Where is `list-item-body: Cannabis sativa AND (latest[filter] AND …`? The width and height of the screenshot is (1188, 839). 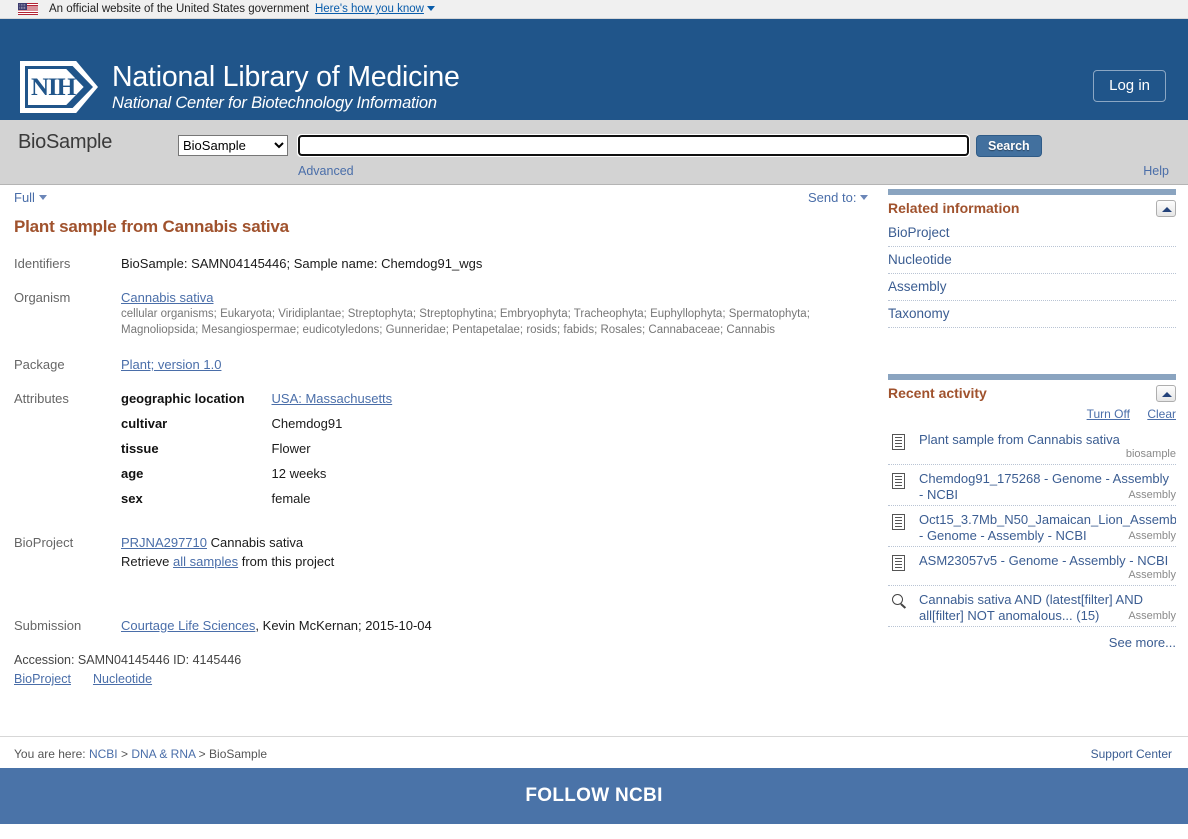
list-item-body: Cannabis sativa AND (latest[filter] AND … is located at coordinates (1047, 607).